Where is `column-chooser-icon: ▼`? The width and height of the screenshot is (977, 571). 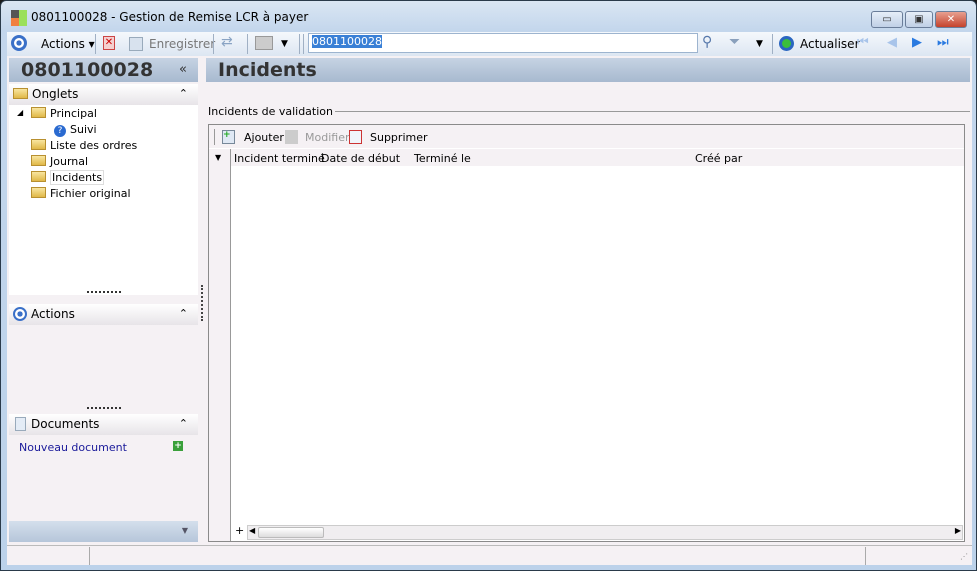 column-chooser-icon: ▼ is located at coordinates (218, 157).